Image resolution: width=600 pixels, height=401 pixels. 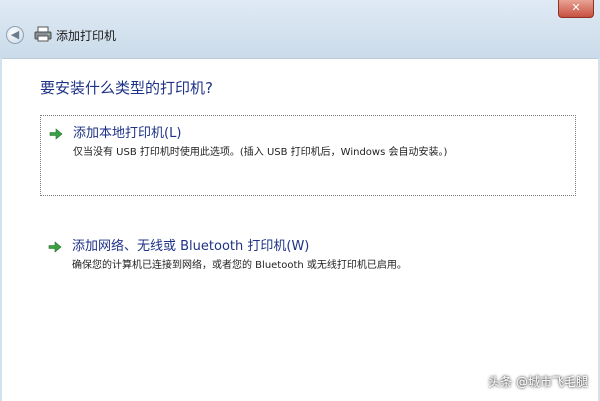 What do you see at coordinates (191, 246) in the screenshot?
I see `add-network-printer-title: 添加网络、无线或 Bluetooth 打印机(W)` at bounding box center [191, 246].